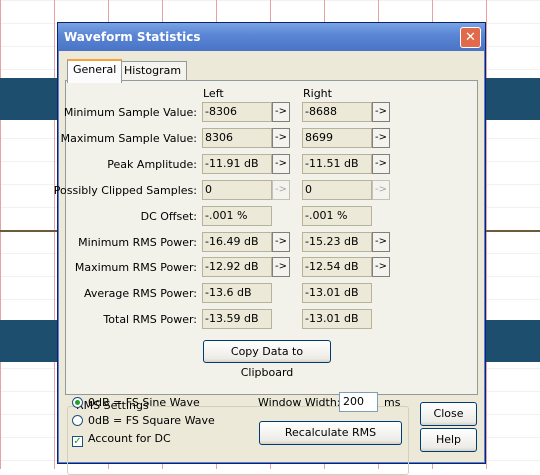  I want to click on left-value-field: -8306, so click(237, 112).